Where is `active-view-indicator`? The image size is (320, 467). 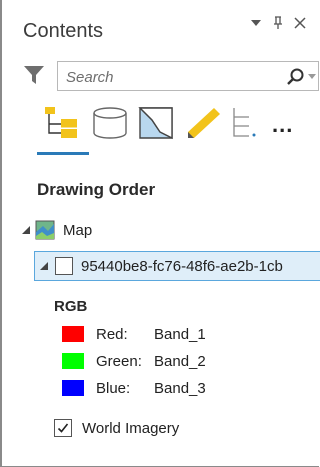
active-view-indicator is located at coordinates (63, 153).